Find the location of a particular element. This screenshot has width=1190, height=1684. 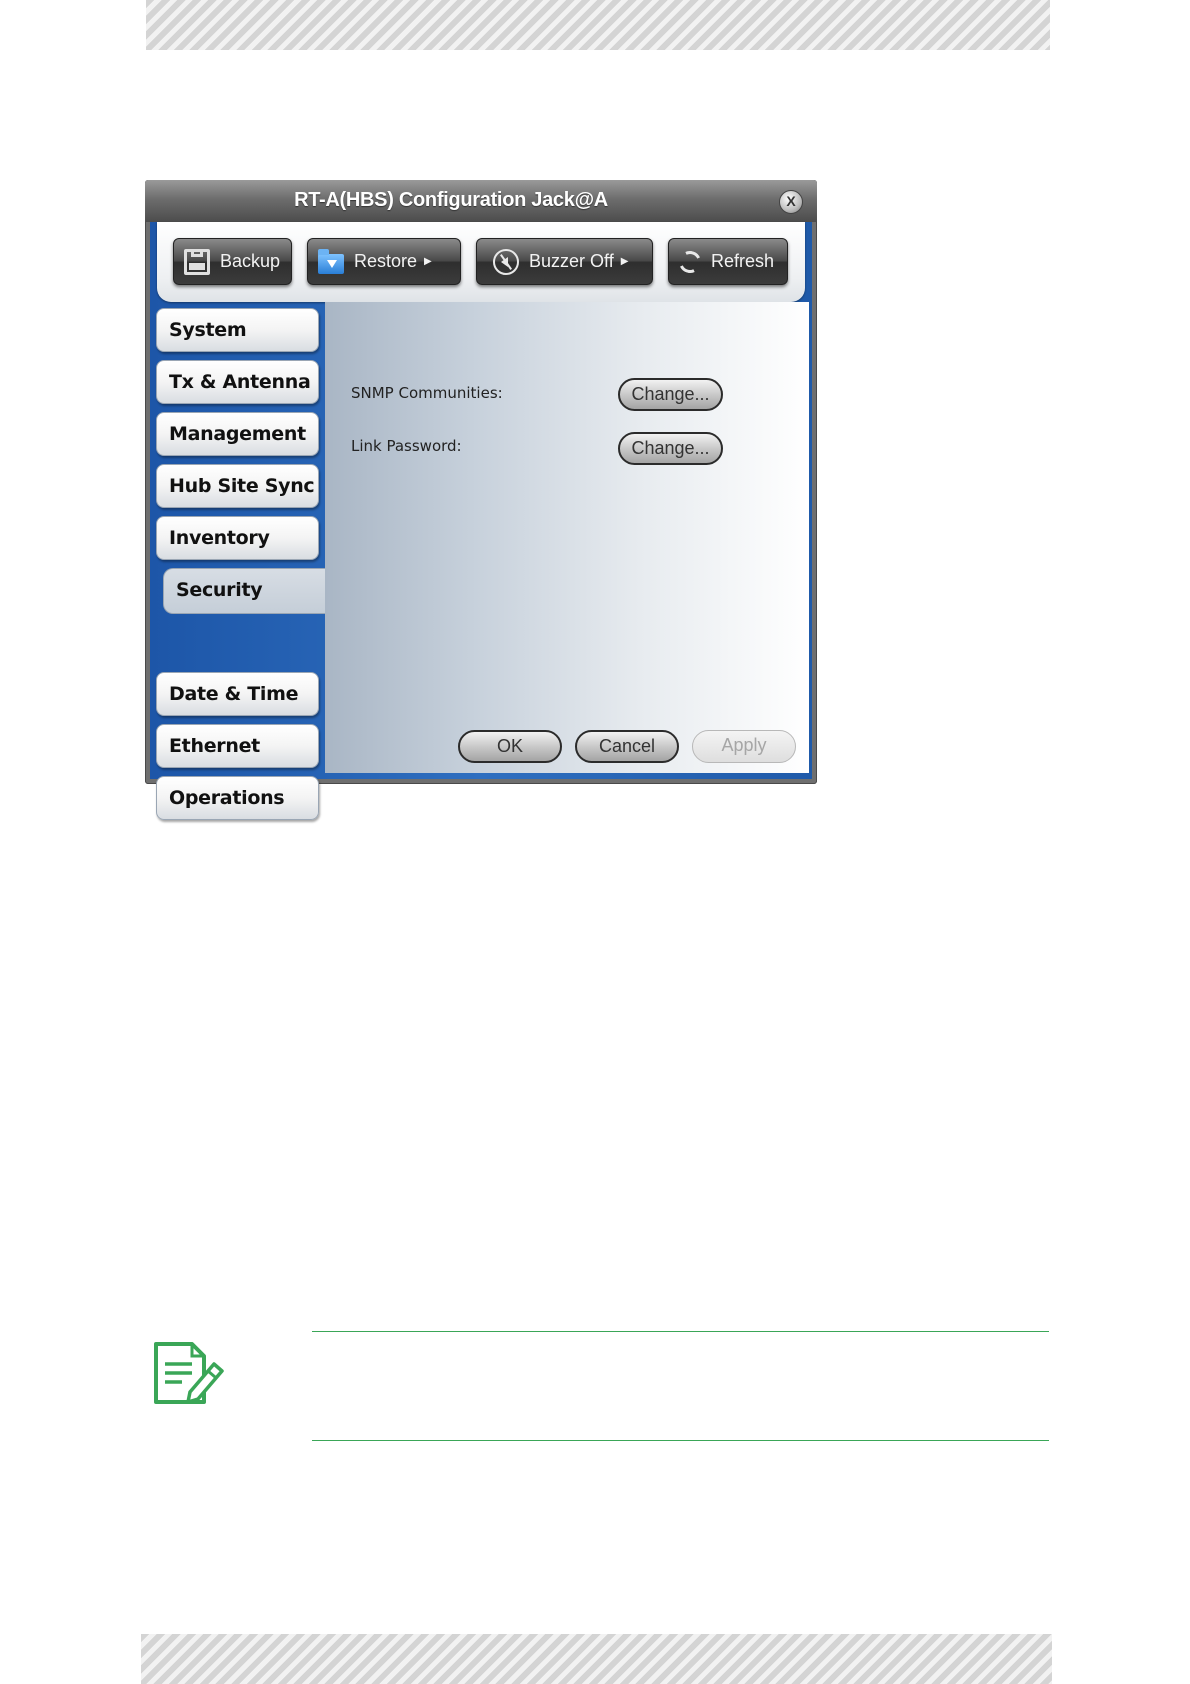

tab-management: Management is located at coordinates (237, 434).